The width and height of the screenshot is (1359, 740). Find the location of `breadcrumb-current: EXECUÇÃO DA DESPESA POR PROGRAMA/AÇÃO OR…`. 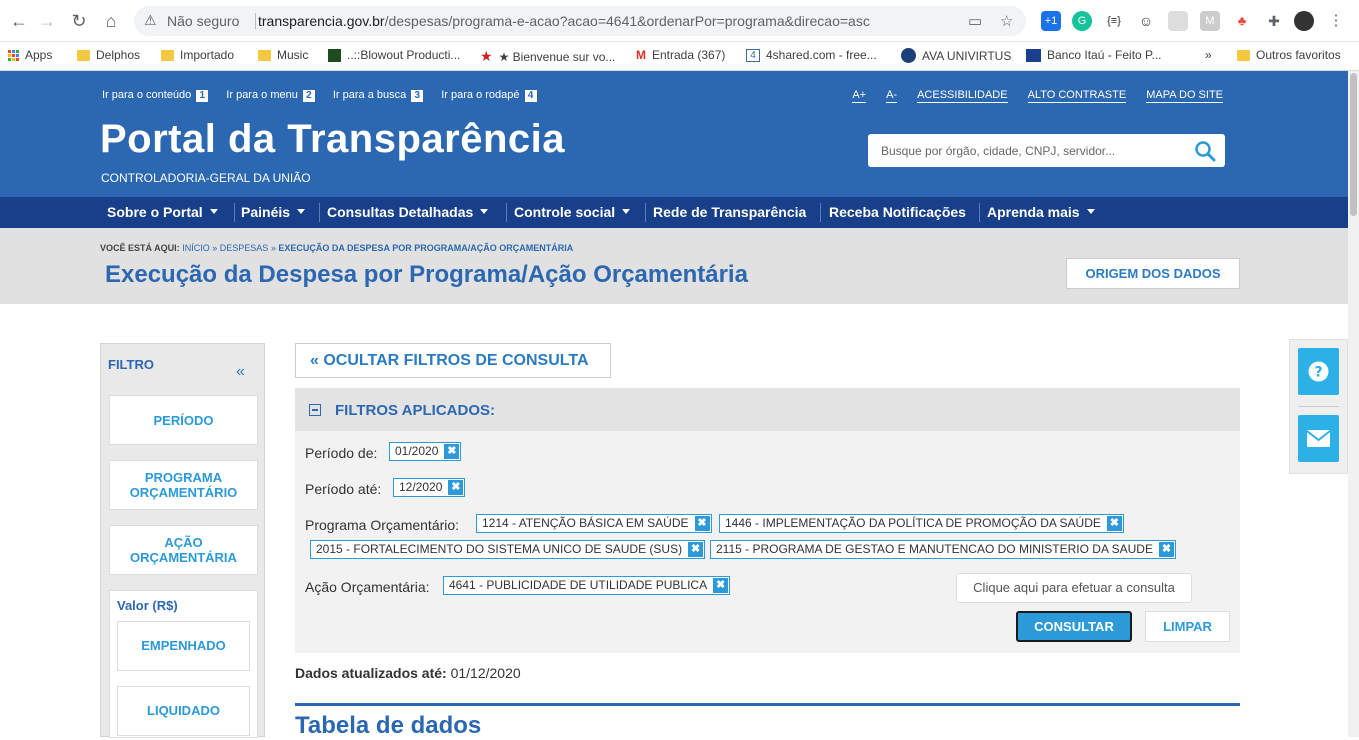

breadcrumb-current: EXECUÇÃO DA DESPESA POR PROGRAMA/AÇÃO OR… is located at coordinates (426, 248).